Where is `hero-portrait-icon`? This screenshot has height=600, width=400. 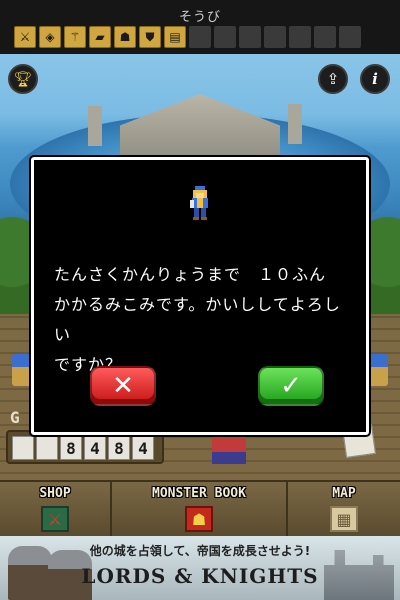 hero-portrait-icon is located at coordinates (199, 203).